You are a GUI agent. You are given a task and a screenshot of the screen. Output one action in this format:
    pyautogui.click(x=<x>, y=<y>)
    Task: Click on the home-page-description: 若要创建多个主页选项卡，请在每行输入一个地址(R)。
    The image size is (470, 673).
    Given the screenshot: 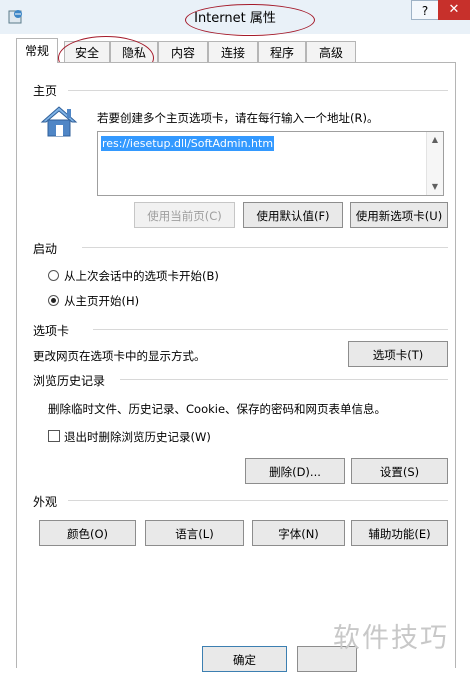 What is the action you would take?
    pyautogui.click(x=238, y=118)
    